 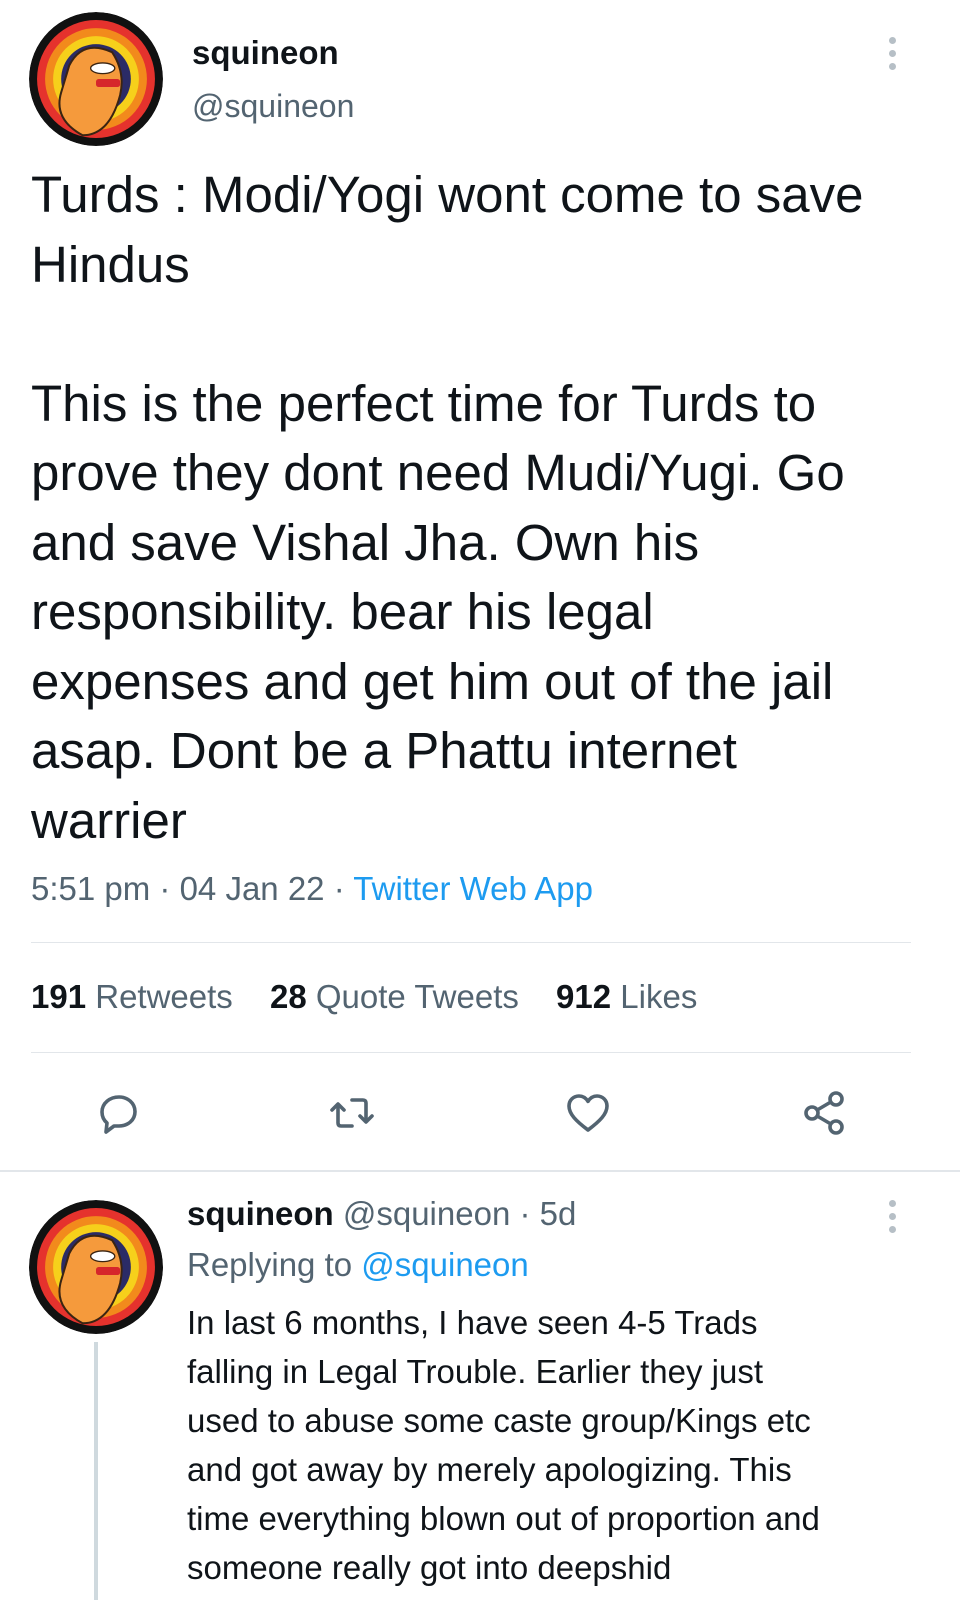 I want to click on retweets-stat: 191 Retweets, so click(x=132, y=996).